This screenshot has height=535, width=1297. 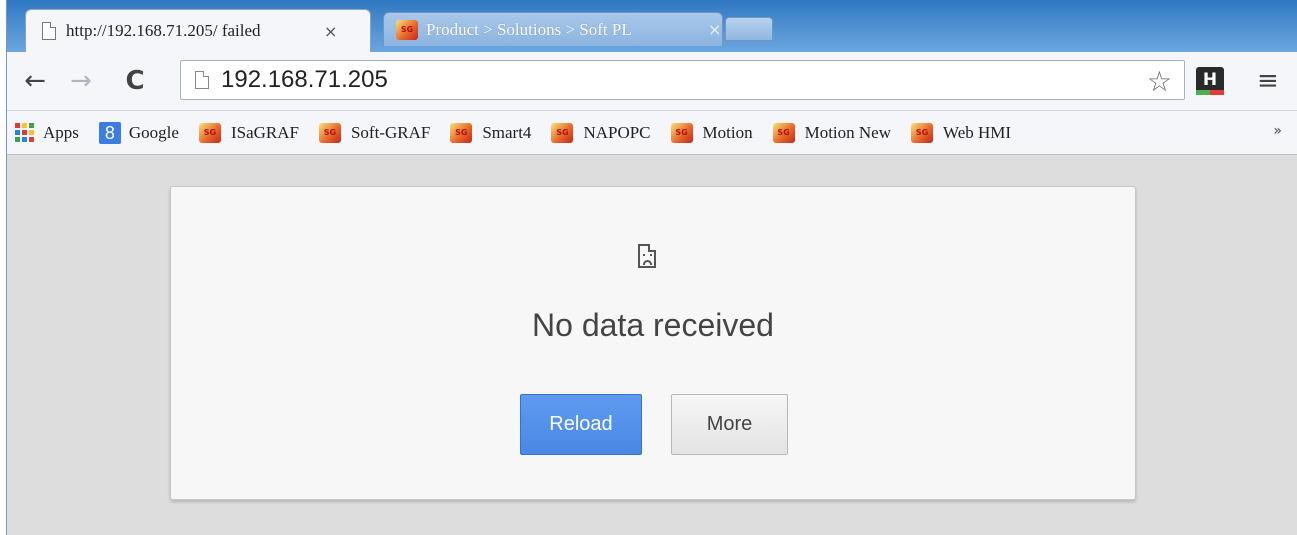 What do you see at coordinates (729, 424) in the screenshot?
I see `more-button: More` at bounding box center [729, 424].